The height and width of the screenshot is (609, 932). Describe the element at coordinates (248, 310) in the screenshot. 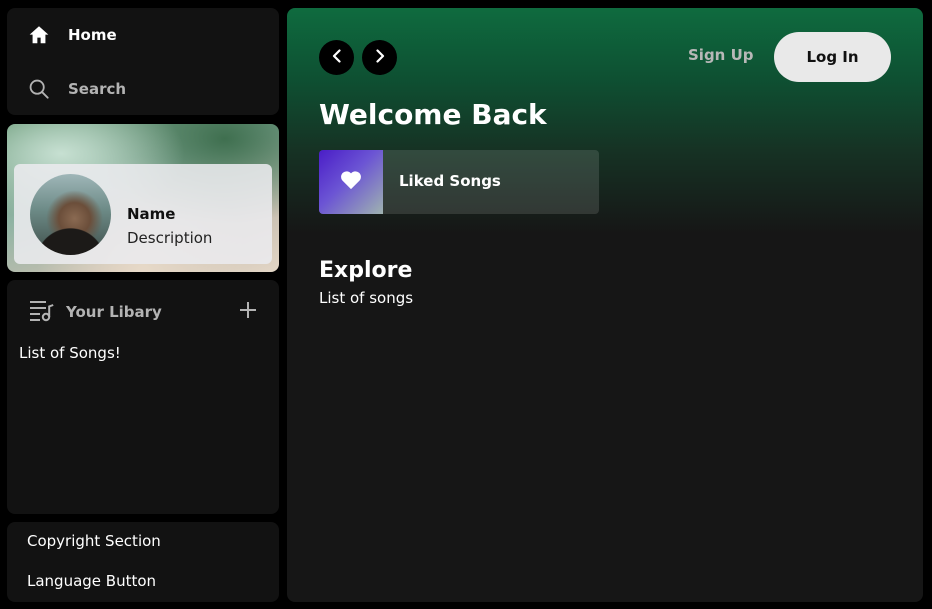

I see `add-playlist-button` at that location.